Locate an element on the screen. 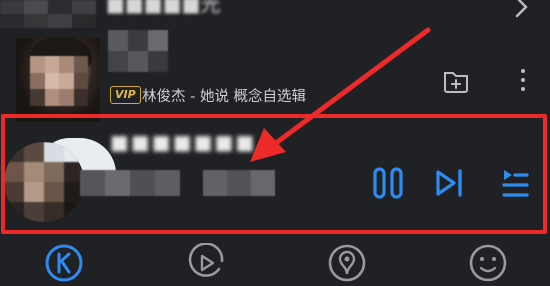 Image resolution: width=550 pixels, height=286 pixels. video-play-icon is located at coordinates (206, 263).